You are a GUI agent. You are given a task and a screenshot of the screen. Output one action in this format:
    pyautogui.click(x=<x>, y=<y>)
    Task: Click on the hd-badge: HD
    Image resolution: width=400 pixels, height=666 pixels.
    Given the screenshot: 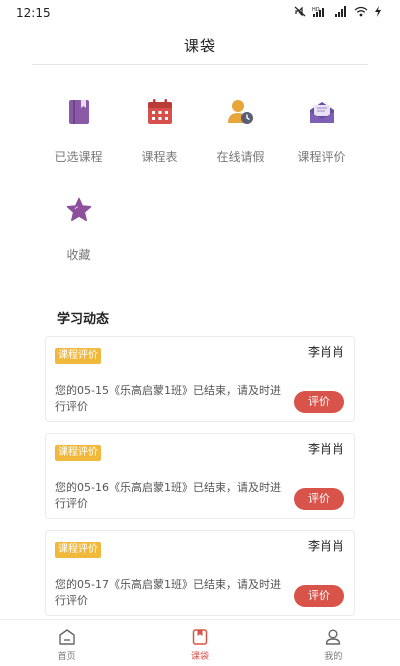 What is the action you would take?
    pyautogui.click(x=316, y=10)
    